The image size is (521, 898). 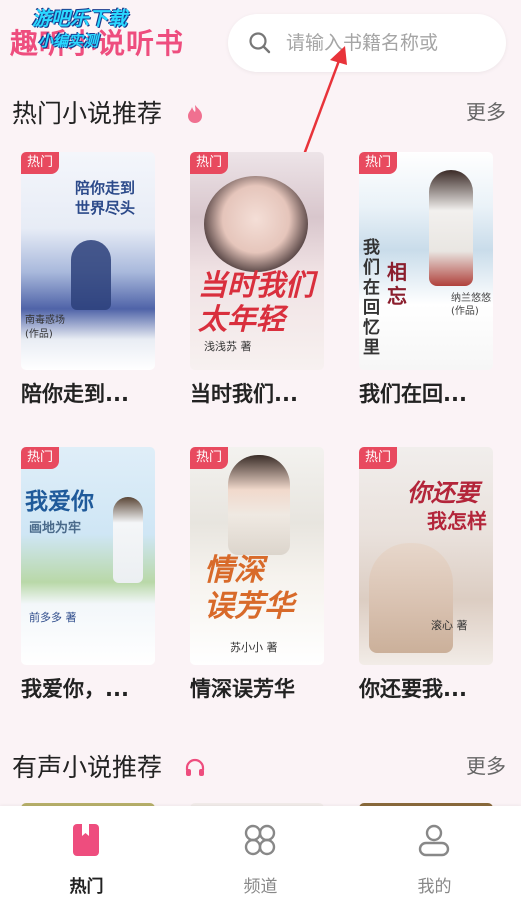 What do you see at coordinates (260, 887) in the screenshot?
I see `tab-label: 频道` at bounding box center [260, 887].